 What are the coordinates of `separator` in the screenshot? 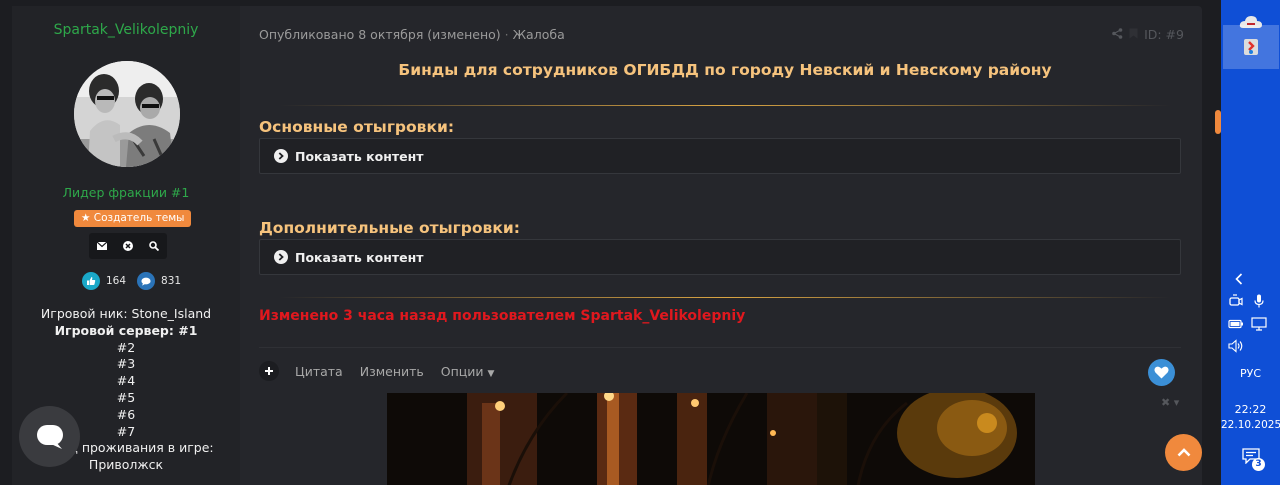 It's located at (720, 347).